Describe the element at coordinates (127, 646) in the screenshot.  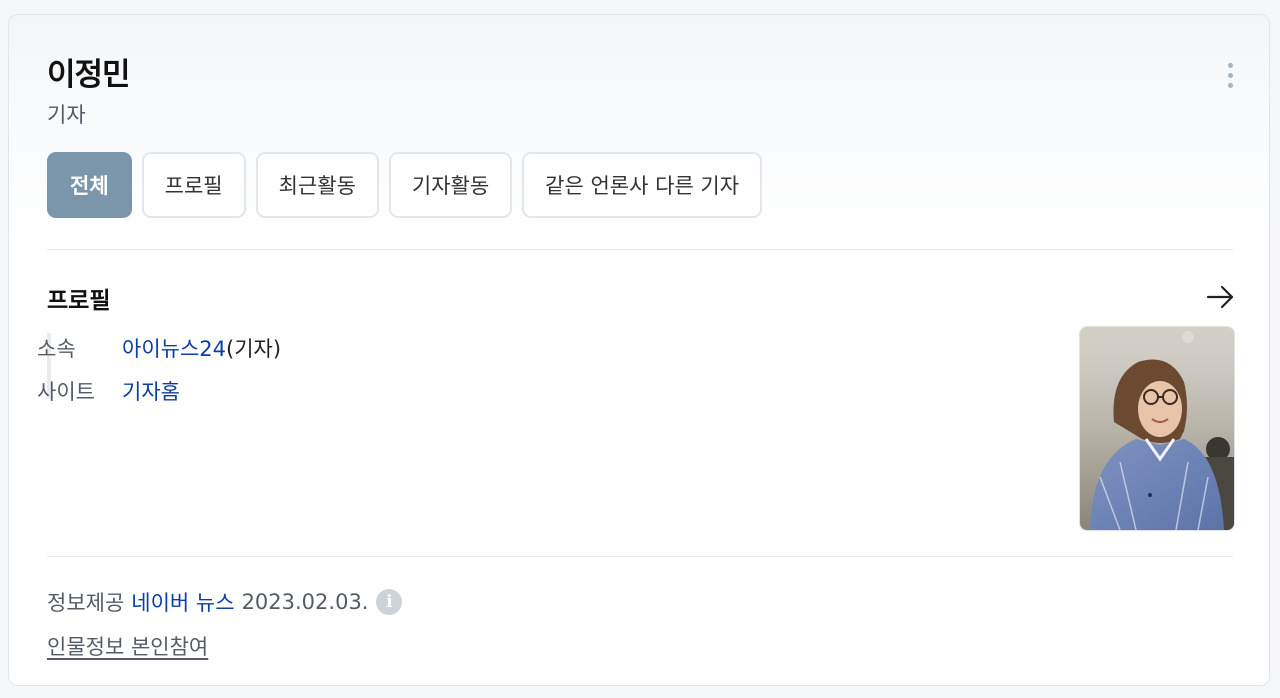
I see `self-participation-link: 인물정보 본인참여` at that location.